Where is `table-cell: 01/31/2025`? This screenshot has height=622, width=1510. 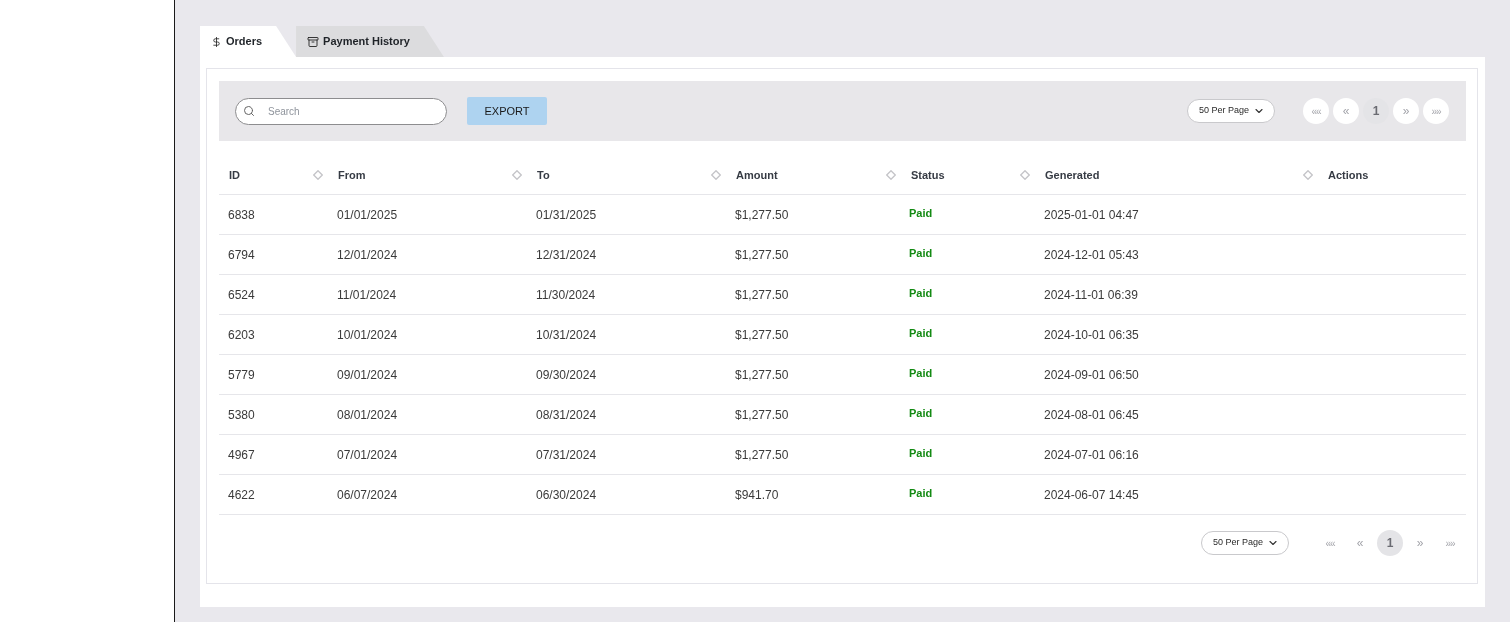
table-cell: 01/31/2025 is located at coordinates (566, 214).